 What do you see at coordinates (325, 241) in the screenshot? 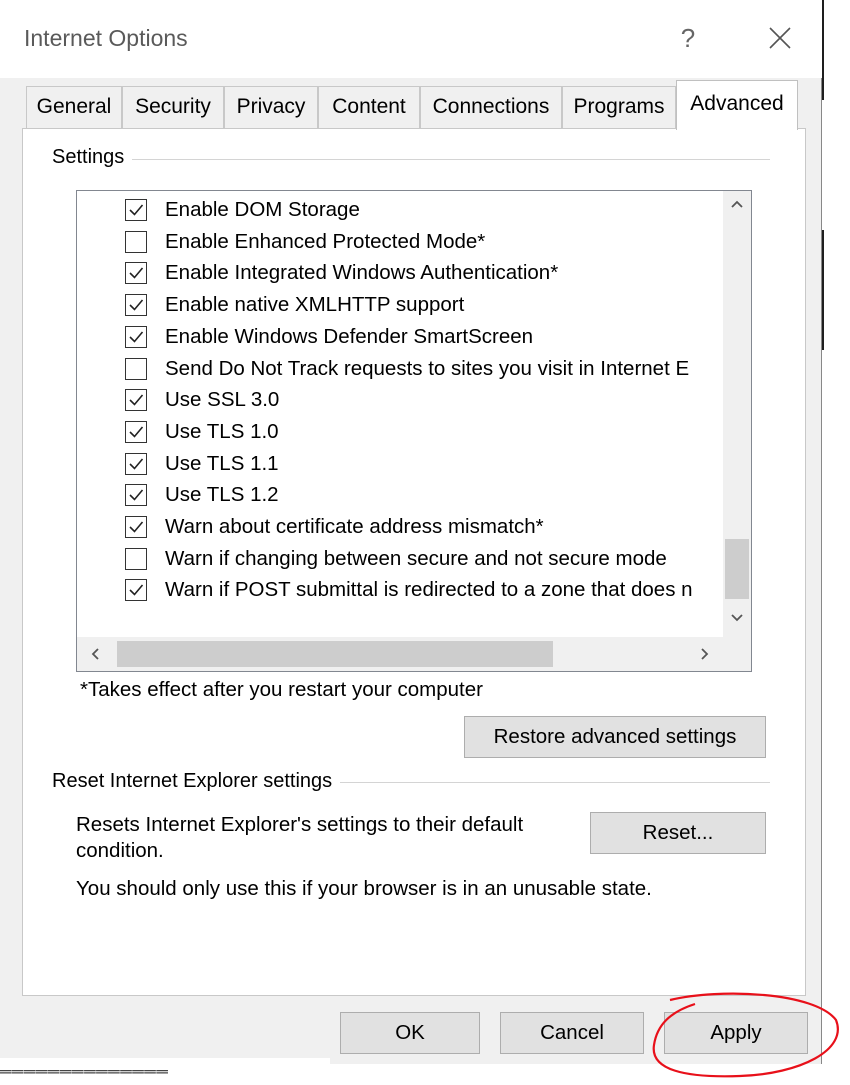
I see `setting-label: Enable Enhanced Protected Mode*` at bounding box center [325, 241].